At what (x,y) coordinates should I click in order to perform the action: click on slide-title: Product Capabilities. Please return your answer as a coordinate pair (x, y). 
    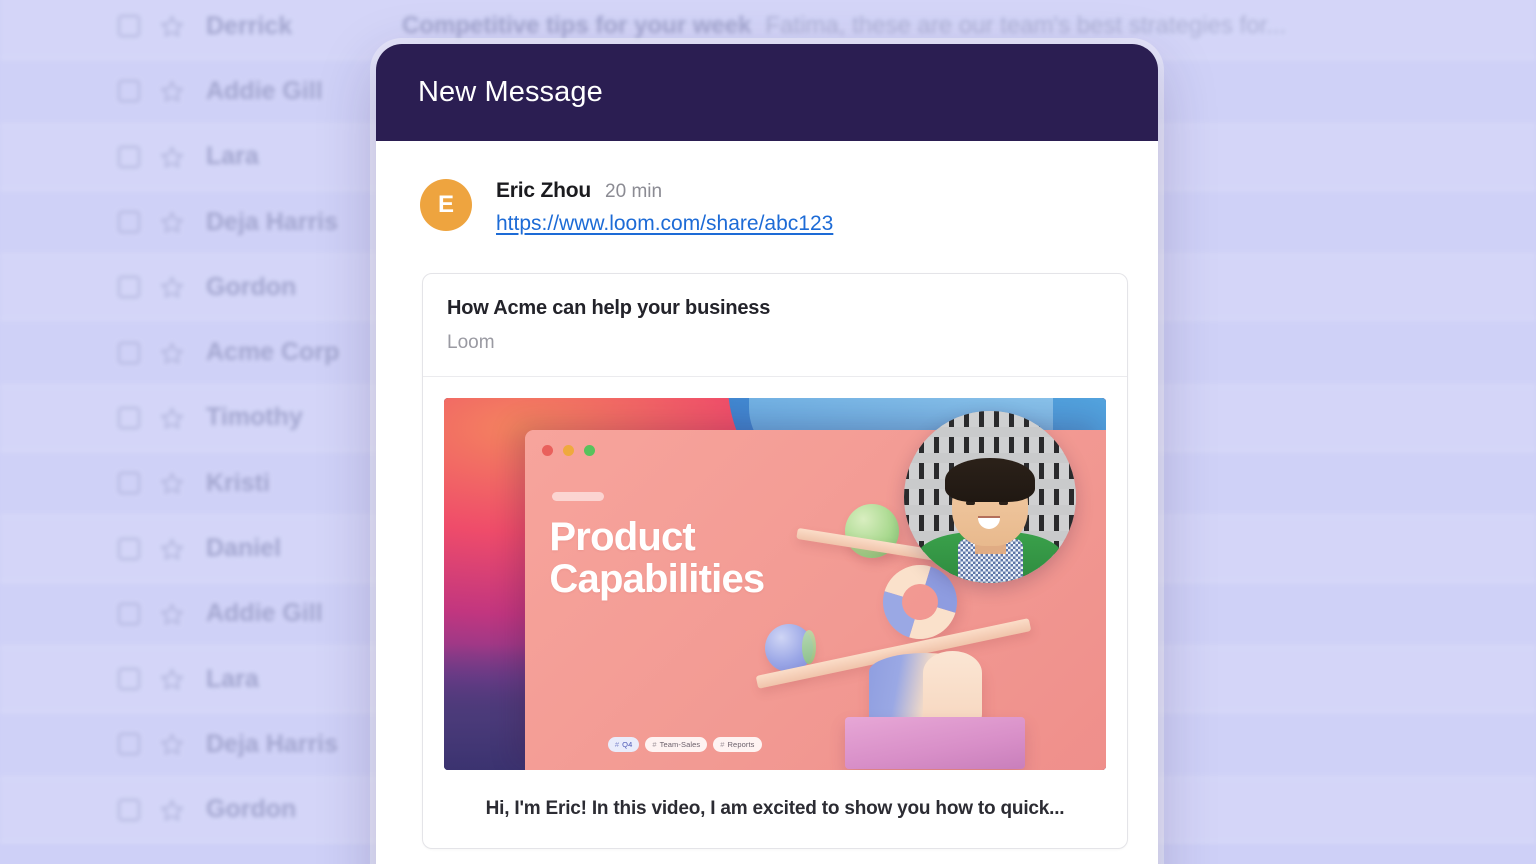
    Looking at the image, I should click on (657, 558).